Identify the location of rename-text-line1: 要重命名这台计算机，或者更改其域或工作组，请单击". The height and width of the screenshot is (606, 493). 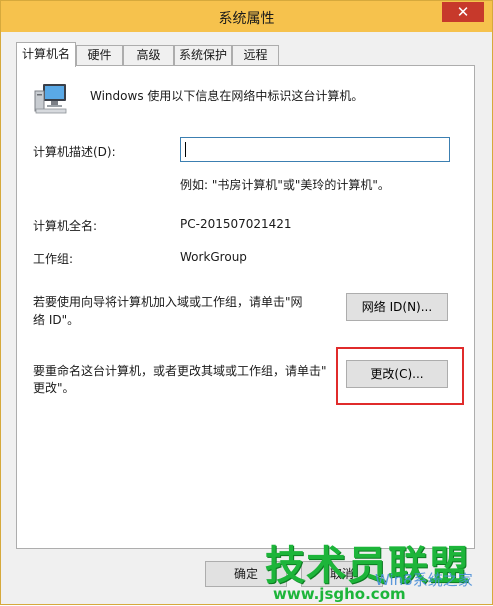
(180, 371).